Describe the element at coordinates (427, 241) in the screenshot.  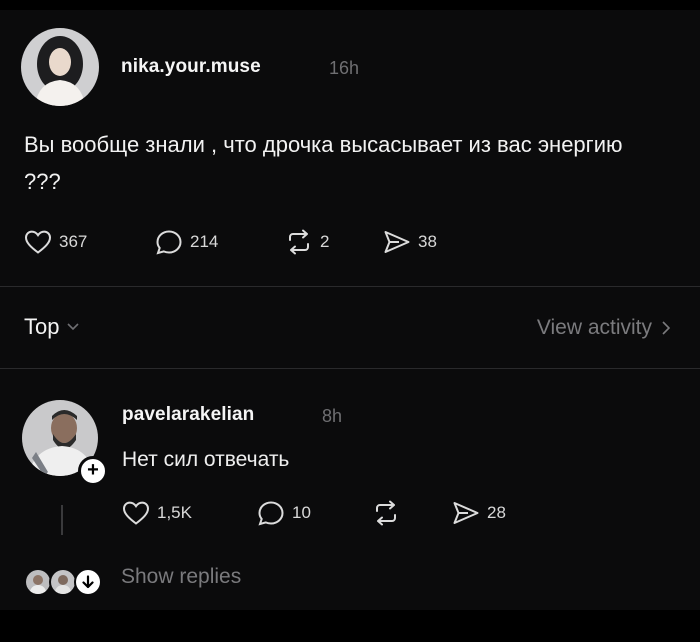
I see `share-count: 38` at that location.